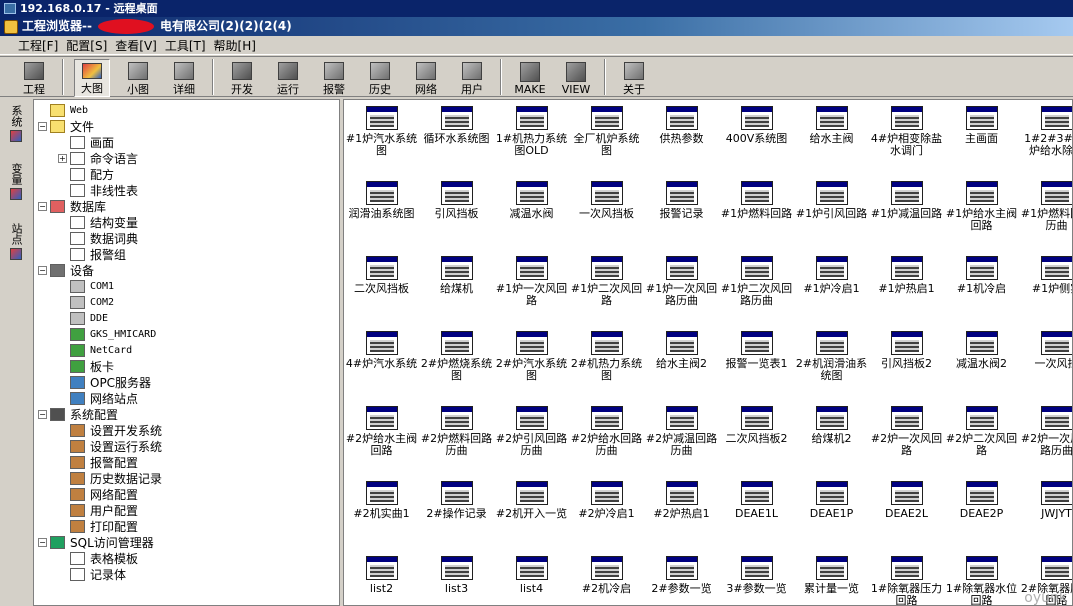 This screenshot has width=1073, height=606. What do you see at coordinates (756, 135) in the screenshot?
I see `screen-item: 400V系统图` at bounding box center [756, 135].